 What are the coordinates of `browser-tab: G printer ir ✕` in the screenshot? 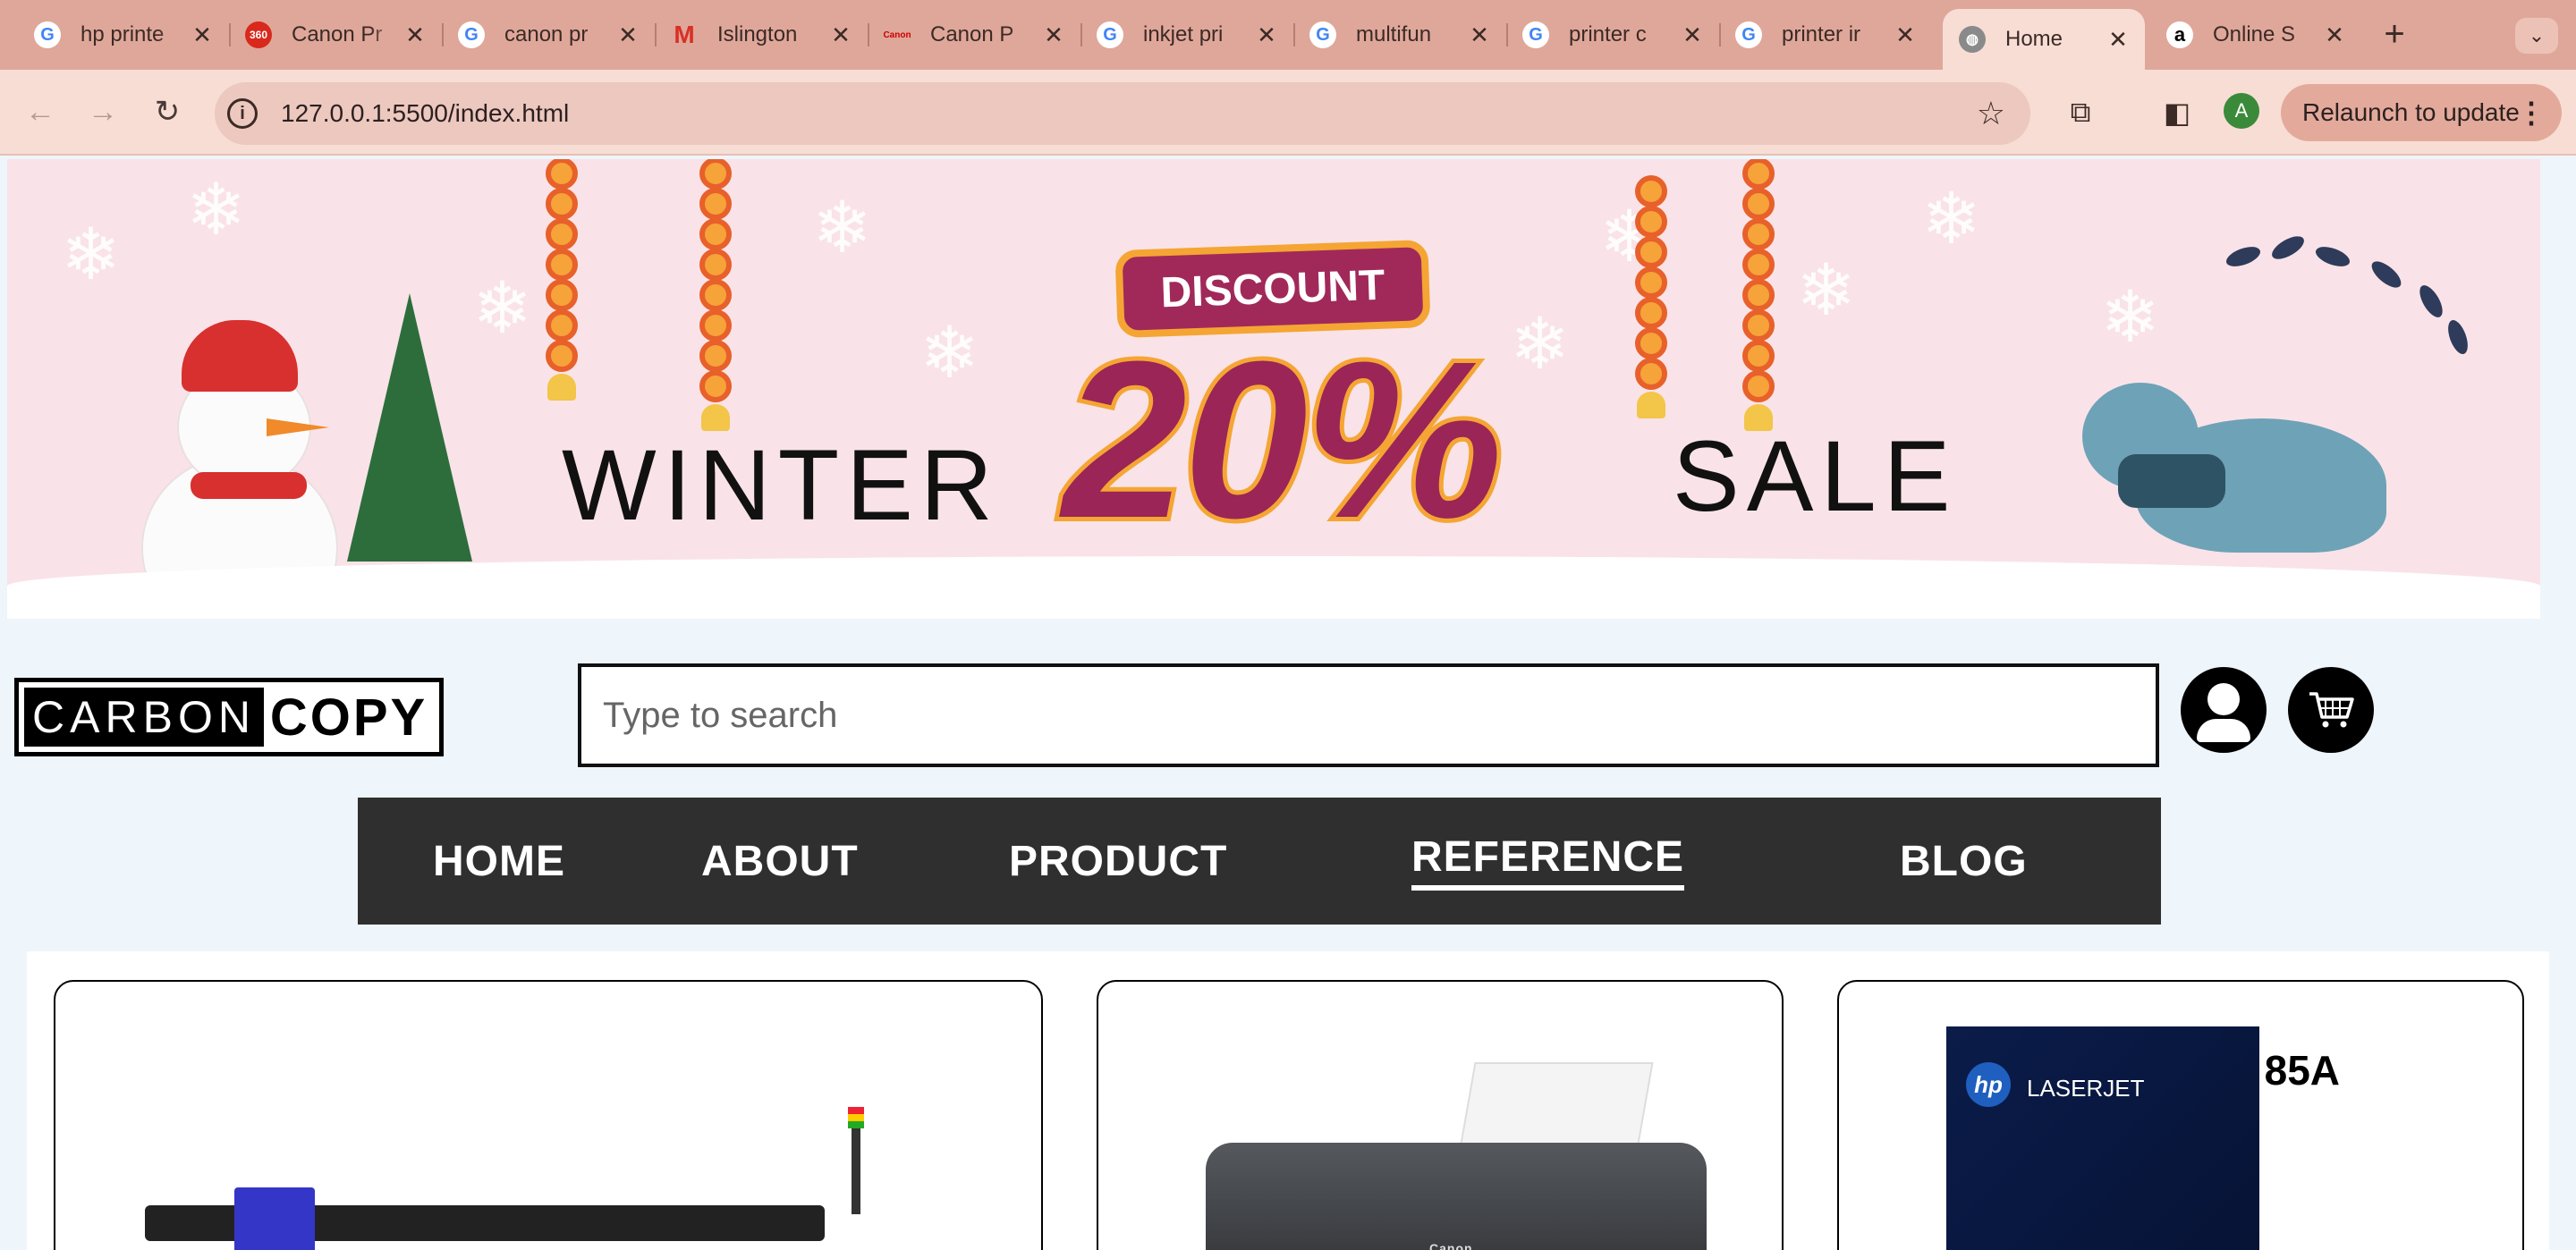 It's located at (1825, 35).